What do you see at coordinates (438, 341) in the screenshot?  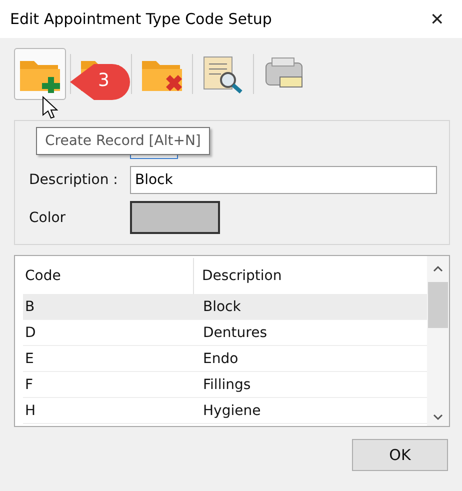 I see `scrollbar` at bounding box center [438, 341].